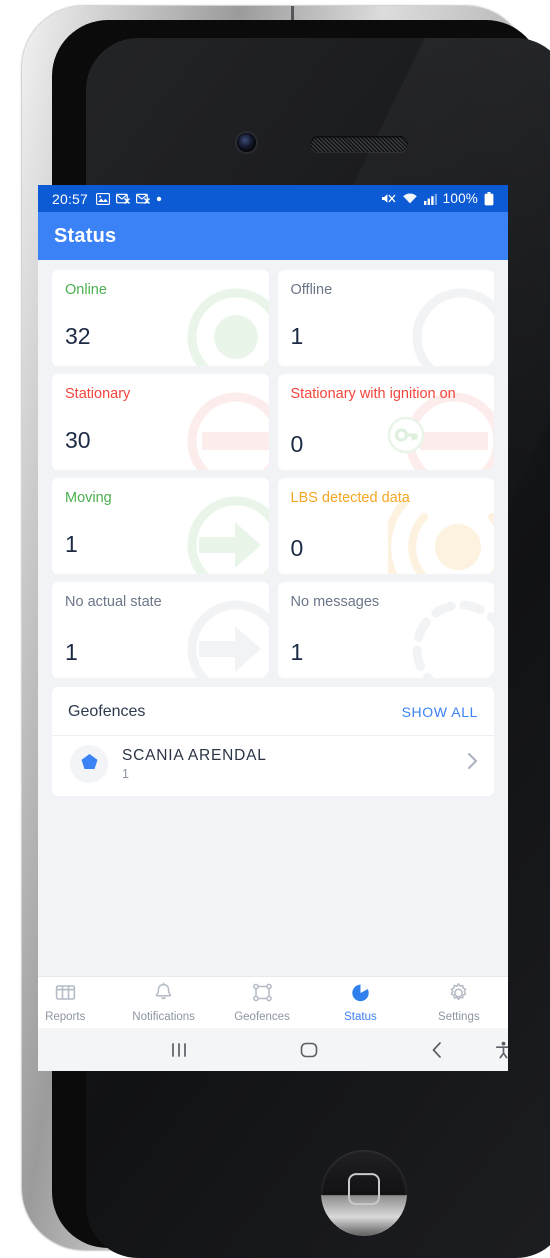  What do you see at coordinates (70, 198) in the screenshot?
I see `status-bar-clock: 20:57` at bounding box center [70, 198].